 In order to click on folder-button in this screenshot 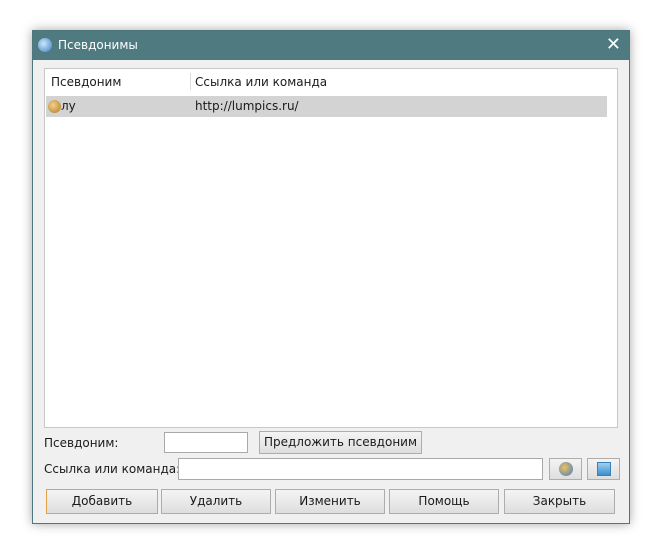, I will do `click(603, 469)`.